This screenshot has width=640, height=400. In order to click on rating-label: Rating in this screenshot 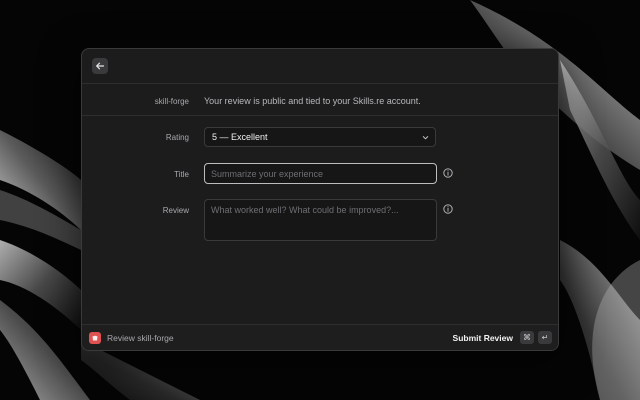, I will do `click(177, 137)`.